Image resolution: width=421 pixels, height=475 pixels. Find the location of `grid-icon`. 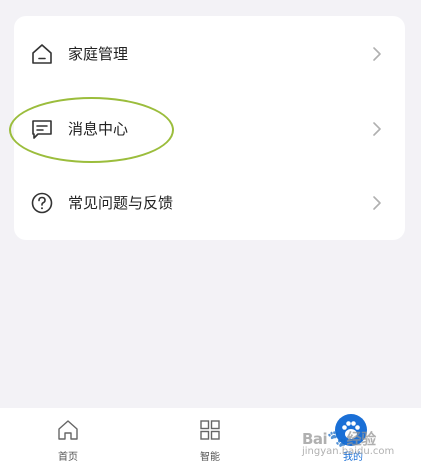

grid-icon is located at coordinates (210, 430).